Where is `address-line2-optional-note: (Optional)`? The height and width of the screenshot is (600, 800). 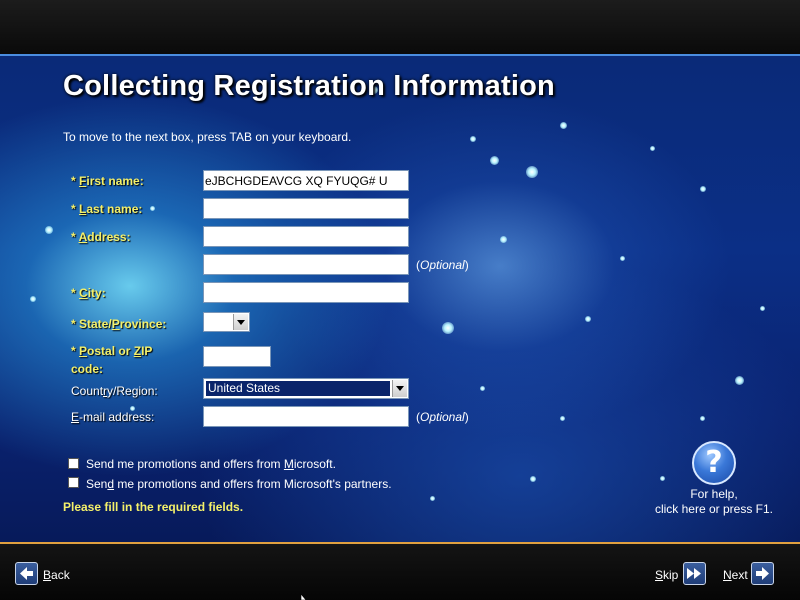
address-line2-optional-note: (Optional) is located at coordinates (442, 265).